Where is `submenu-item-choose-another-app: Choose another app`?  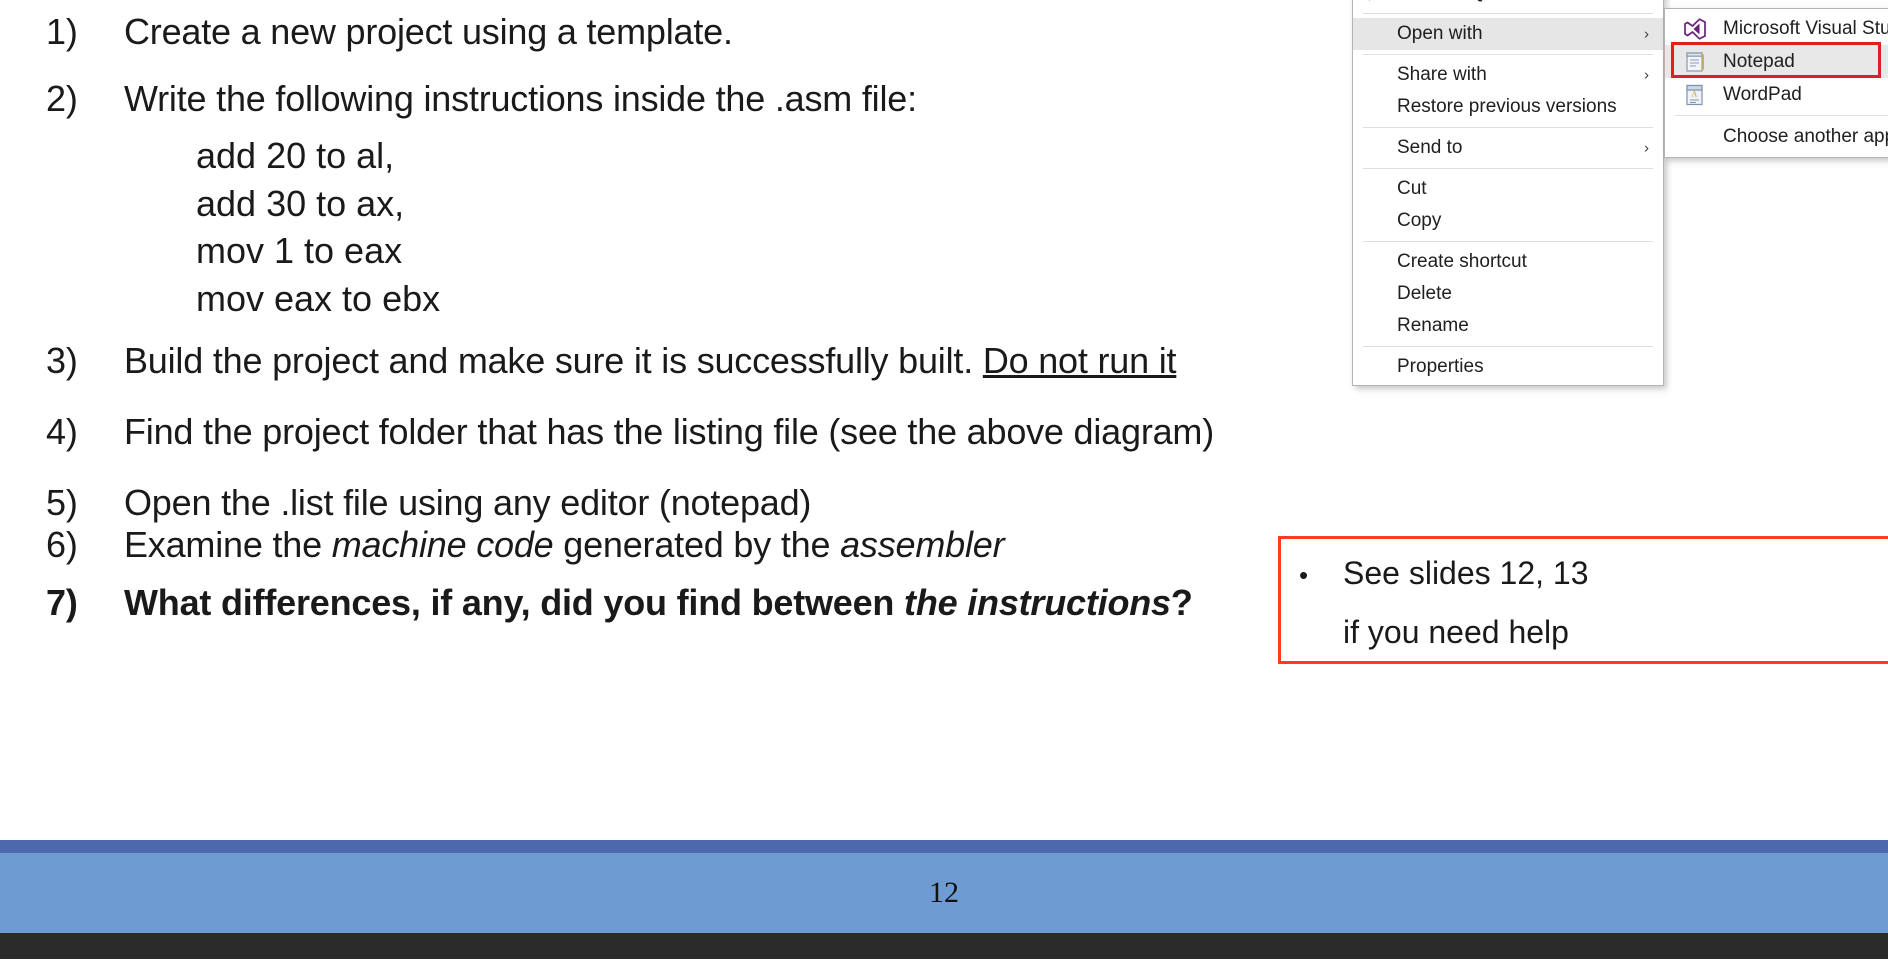
submenu-item-choose-another-app: Choose another app is located at coordinates (1776, 136).